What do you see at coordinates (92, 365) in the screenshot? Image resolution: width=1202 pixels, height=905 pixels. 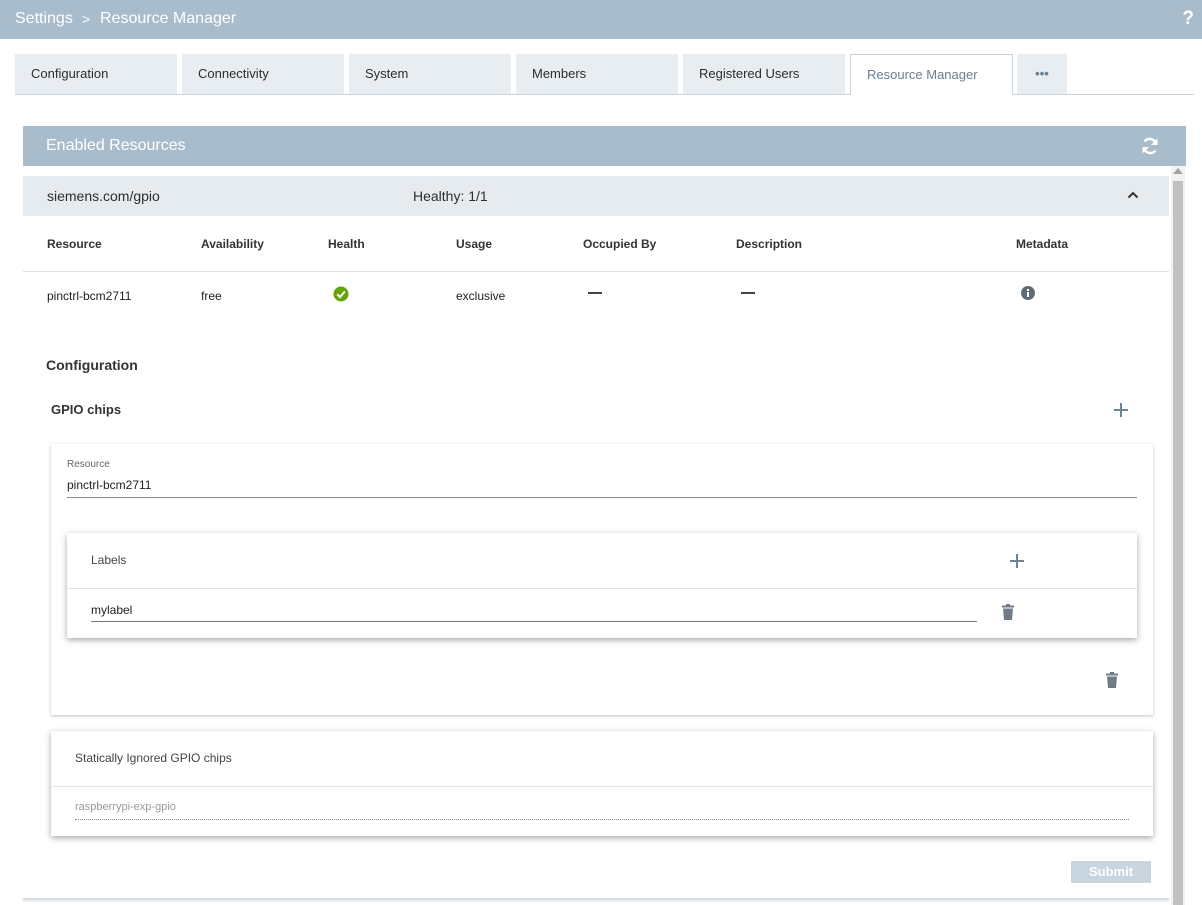 I see `configuration-heading: Configuration` at bounding box center [92, 365].